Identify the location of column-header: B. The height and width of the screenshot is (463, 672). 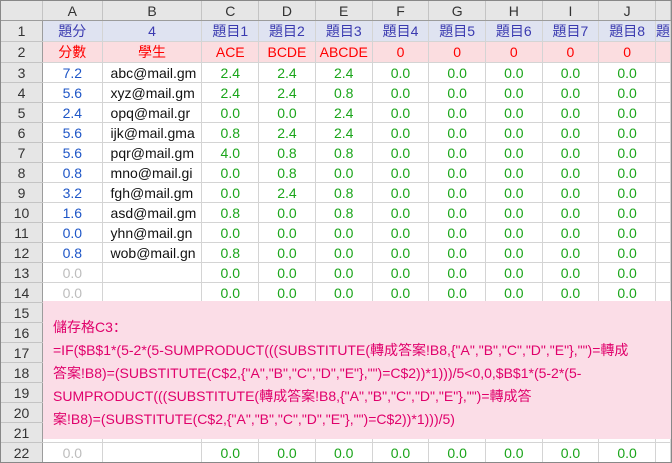
(152, 11).